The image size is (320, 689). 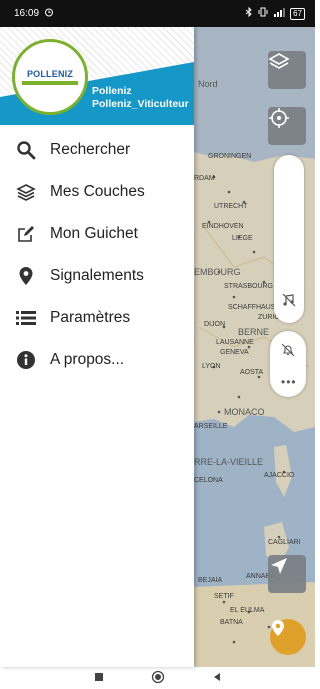 I want to click on map-label: CAGLIARI, so click(x=284, y=542).